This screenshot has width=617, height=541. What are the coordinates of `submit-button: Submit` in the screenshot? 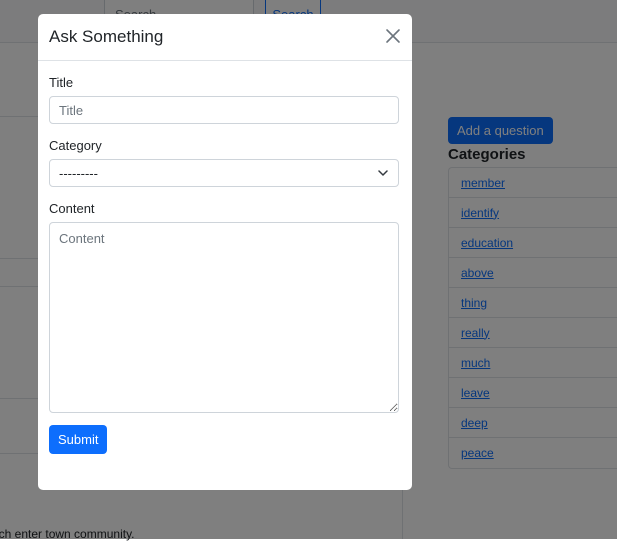 It's located at (78, 439).